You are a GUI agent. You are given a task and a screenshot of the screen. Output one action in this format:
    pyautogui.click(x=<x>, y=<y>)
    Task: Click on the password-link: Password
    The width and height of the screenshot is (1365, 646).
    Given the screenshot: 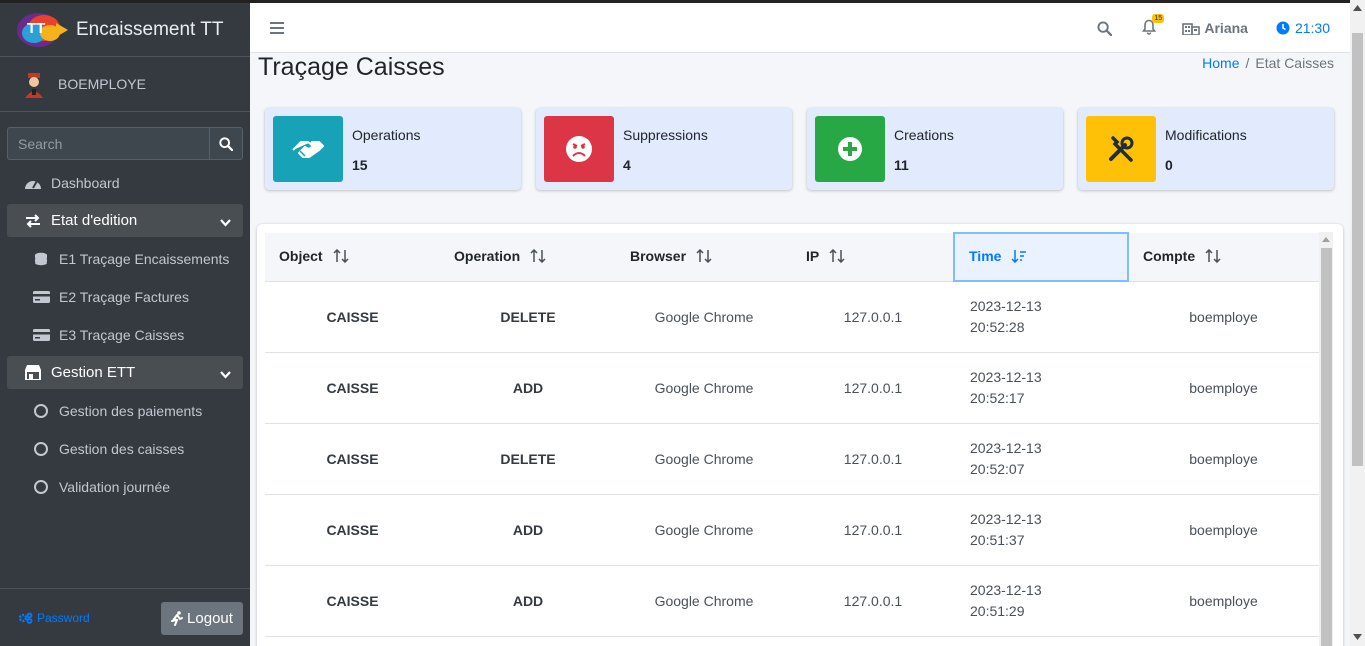 What is the action you would take?
    pyautogui.click(x=54, y=618)
    